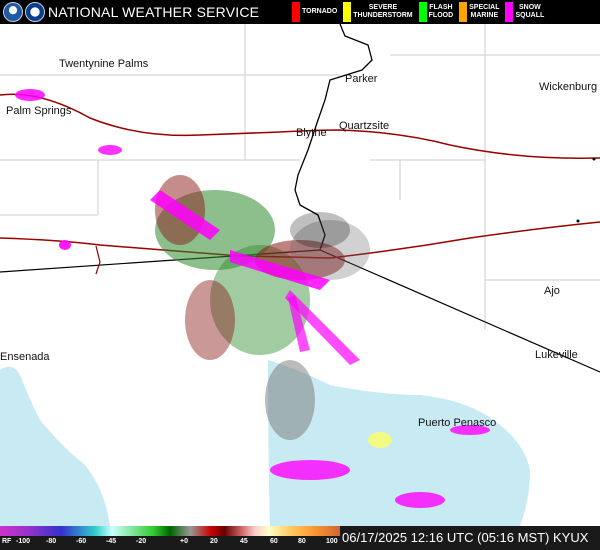 This screenshot has width=600, height=550. I want to click on reflectivity-color-scale, so click(170, 531).